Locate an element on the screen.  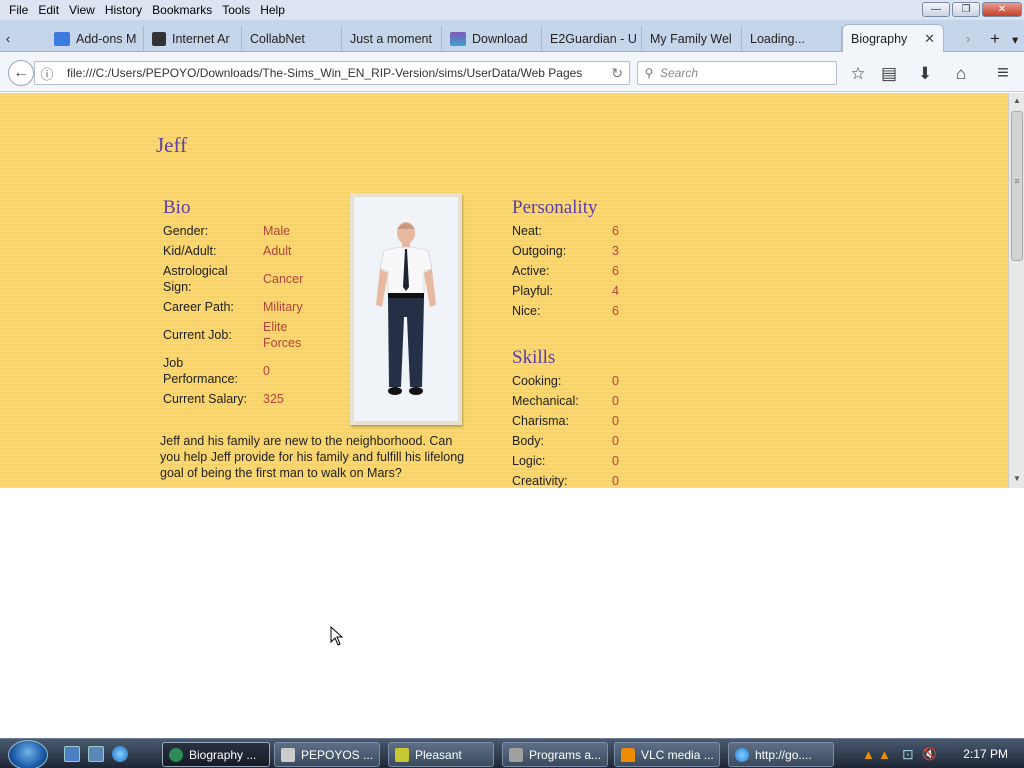
job-performance-value: 0 is located at coordinates (266, 371).